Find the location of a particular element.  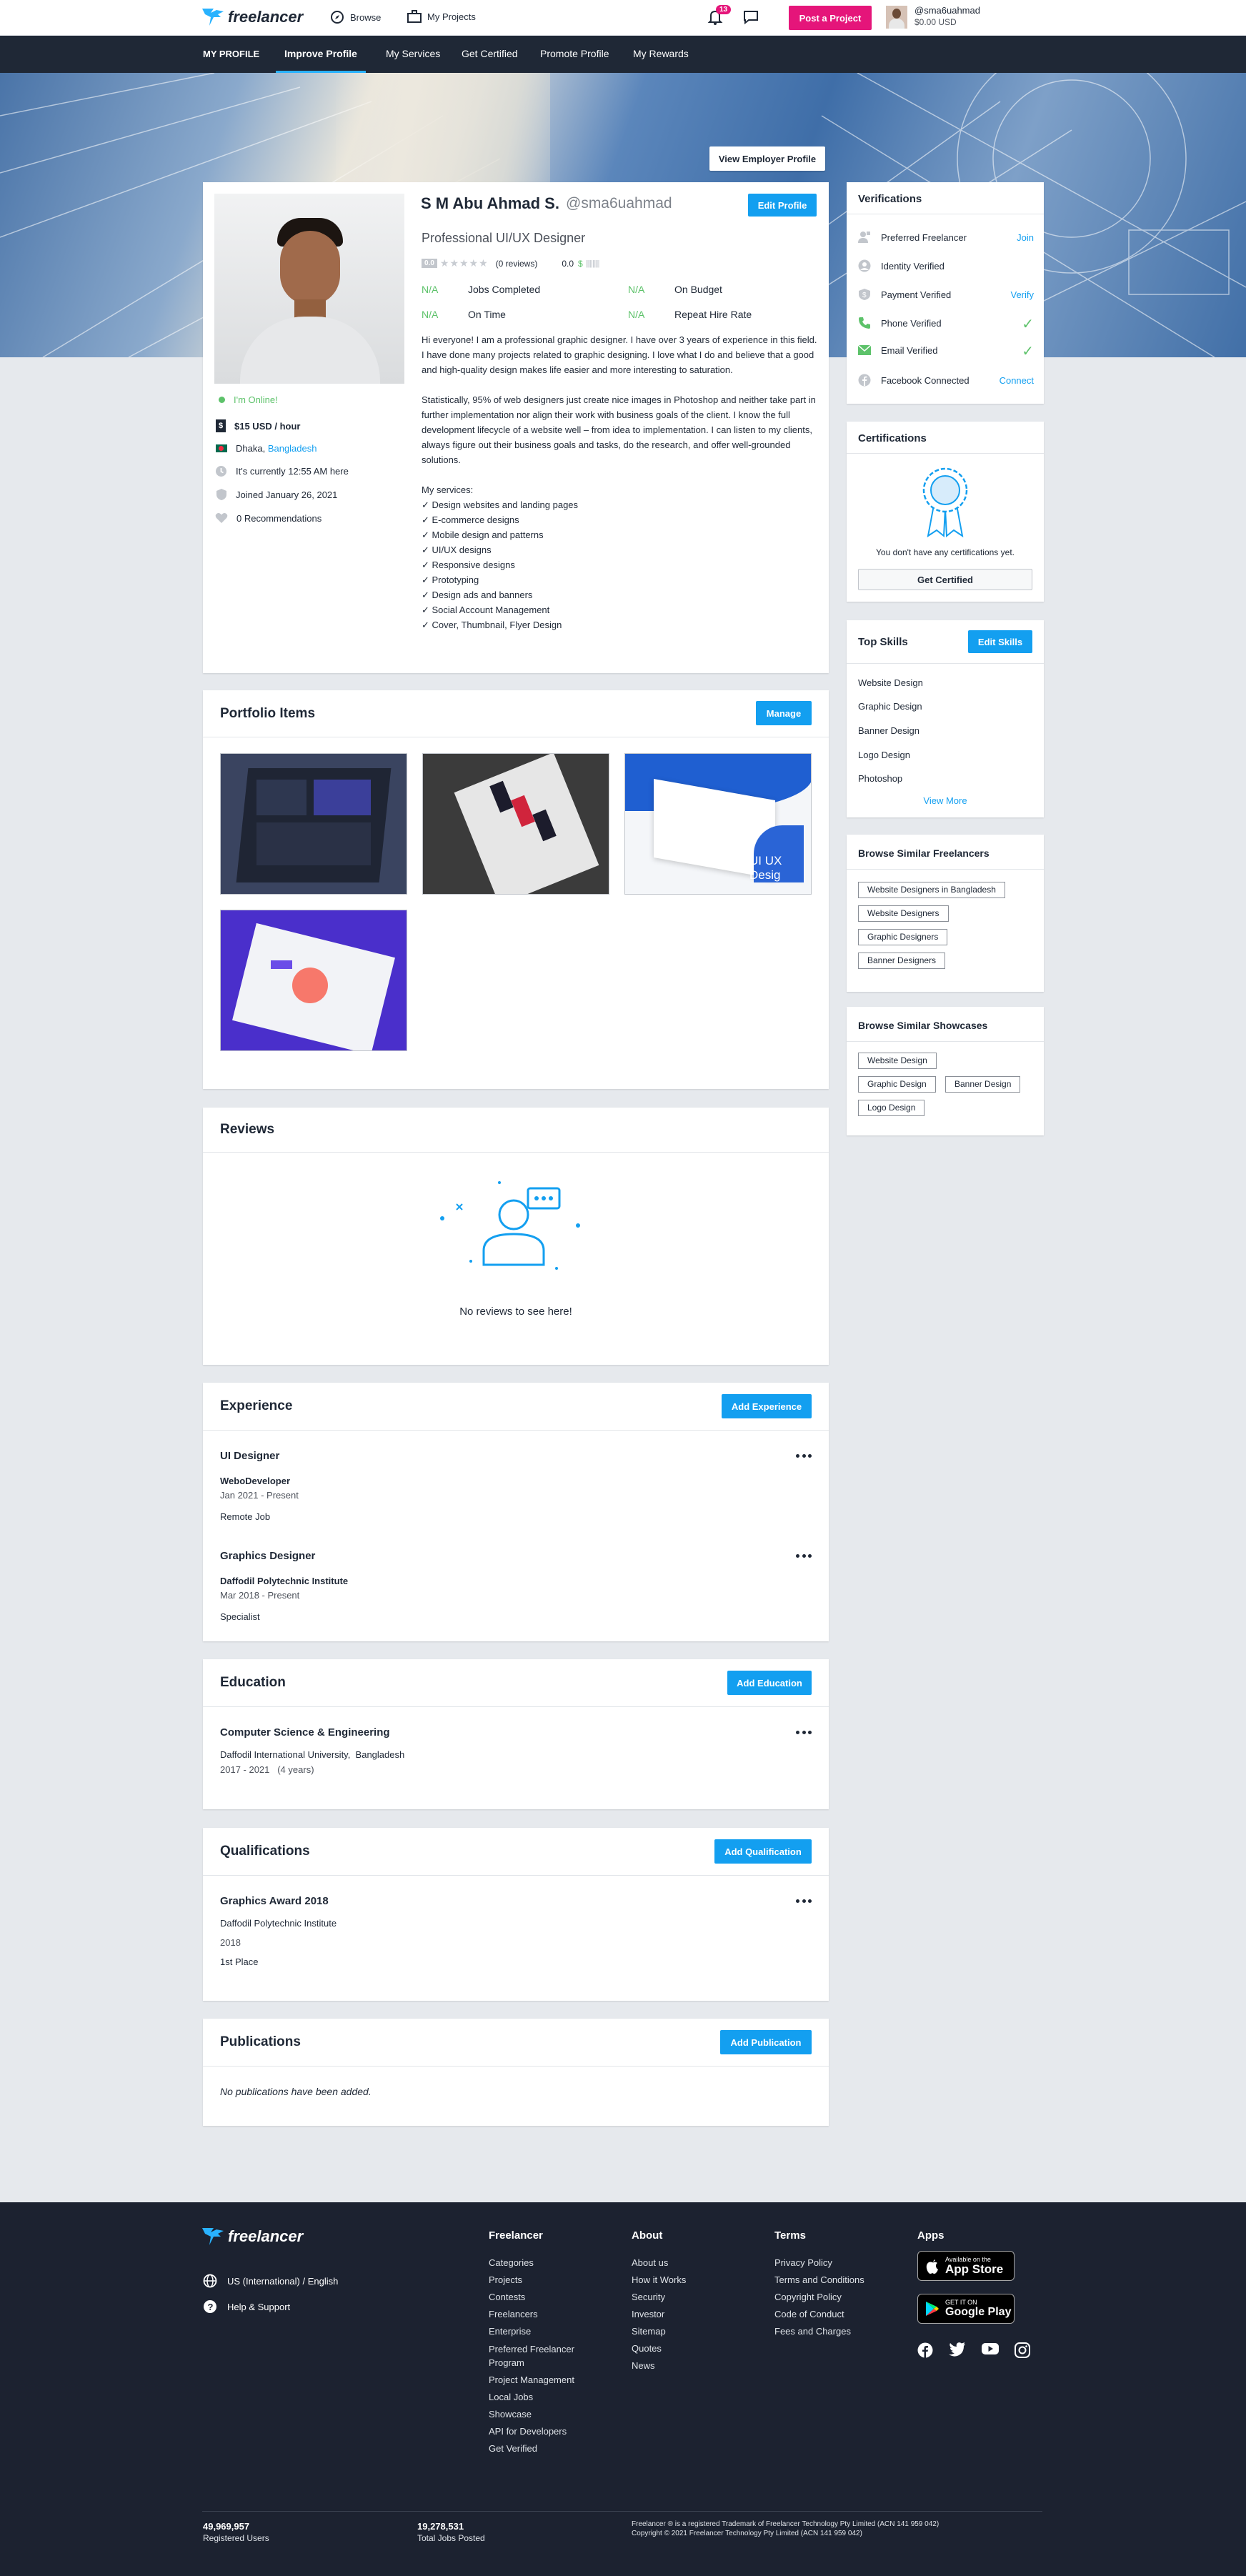

add-publication-button: Add Publication is located at coordinates (766, 2042).